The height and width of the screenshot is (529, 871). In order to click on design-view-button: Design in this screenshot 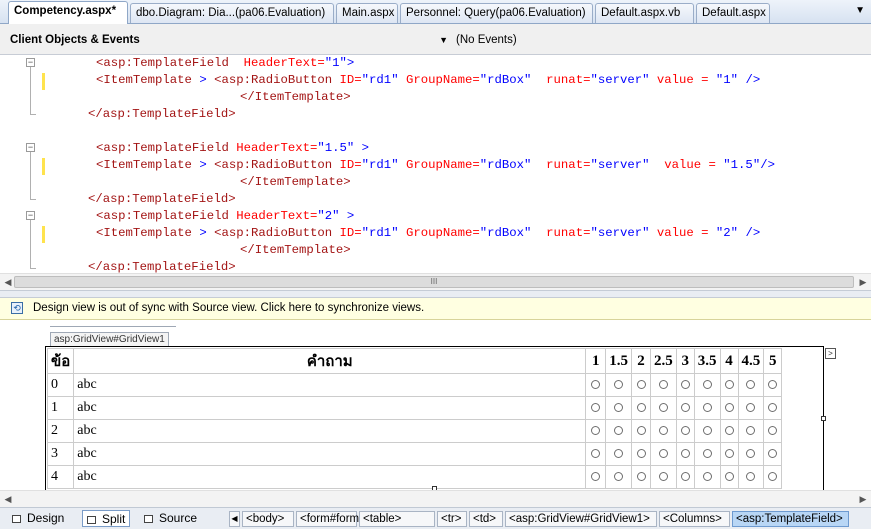, I will do `click(38, 518)`.